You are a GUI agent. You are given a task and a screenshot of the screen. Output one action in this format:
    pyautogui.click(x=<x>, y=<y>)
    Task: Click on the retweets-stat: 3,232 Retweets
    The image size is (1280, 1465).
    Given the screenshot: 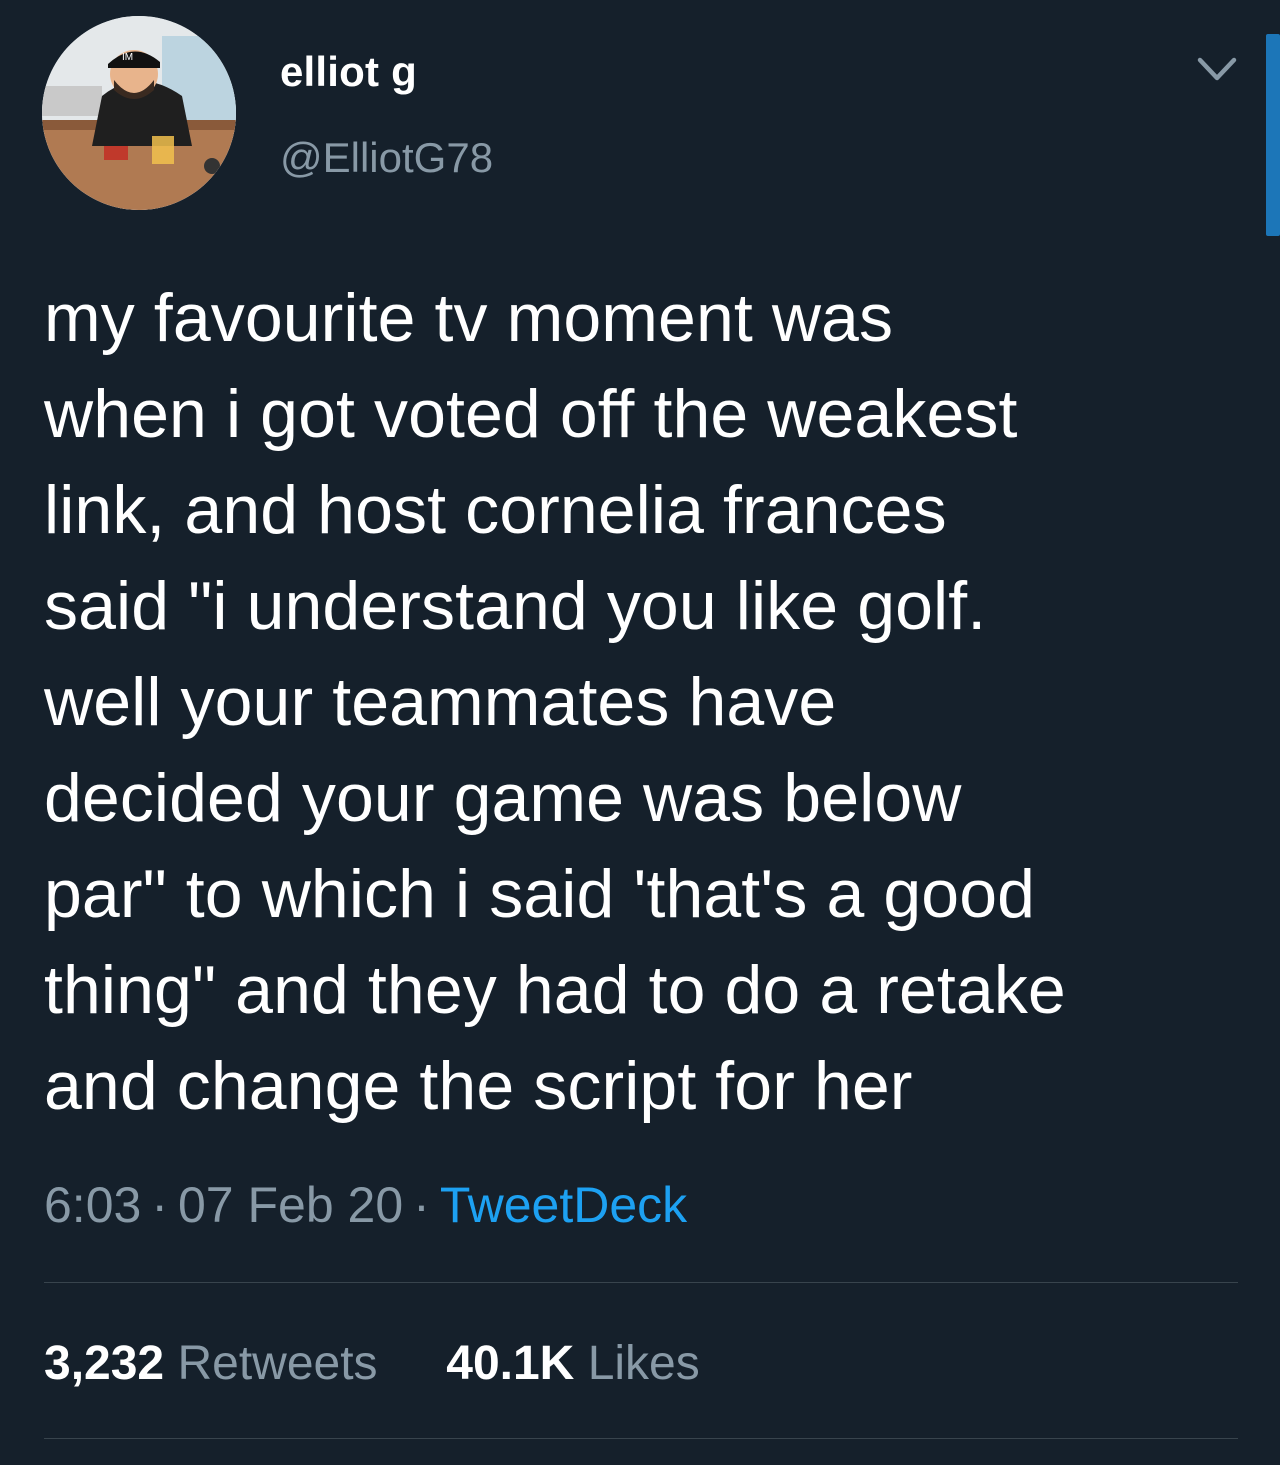 What is the action you would take?
    pyautogui.click(x=217, y=1363)
    